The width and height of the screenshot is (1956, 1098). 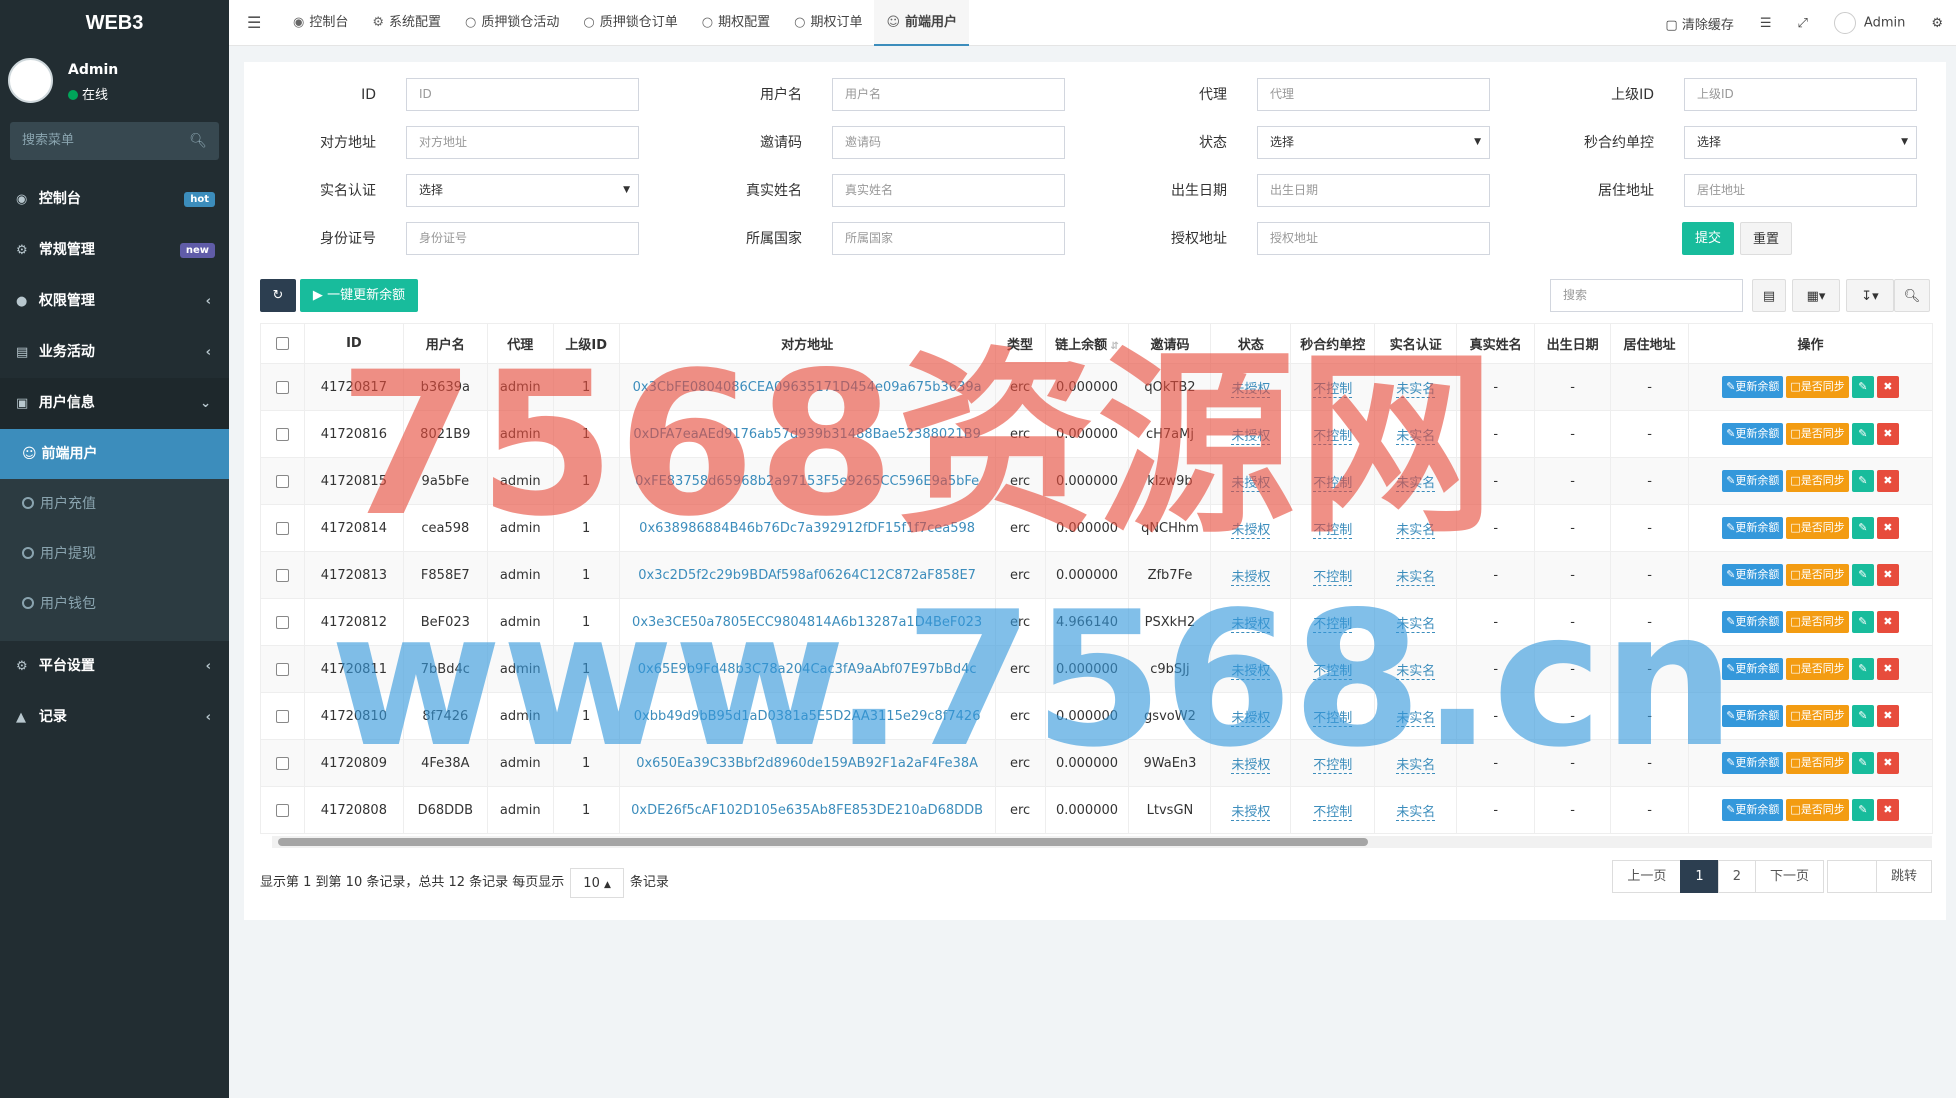 I want to click on sidebar-item-business: ▤ 业务活动 ‹, so click(x=114, y=352).